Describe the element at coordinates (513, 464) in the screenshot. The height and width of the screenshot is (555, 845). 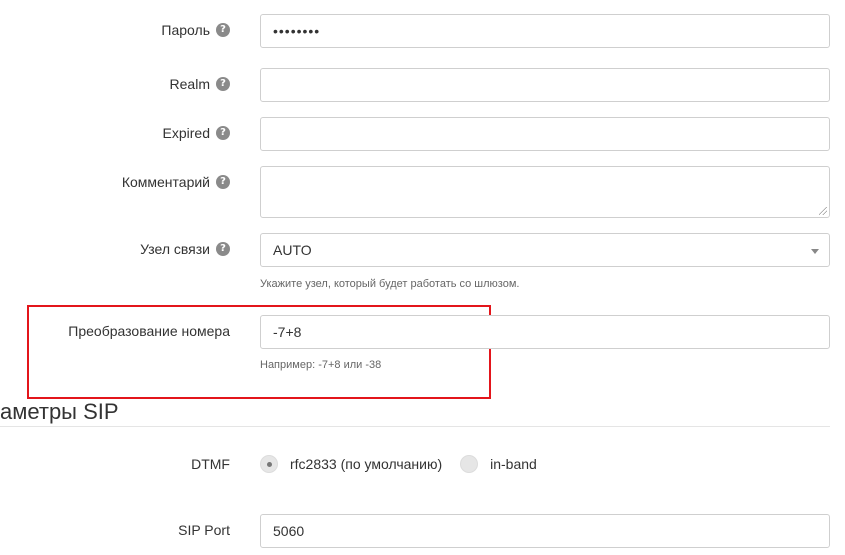
I see `dtmf-option-label: in-band` at that location.